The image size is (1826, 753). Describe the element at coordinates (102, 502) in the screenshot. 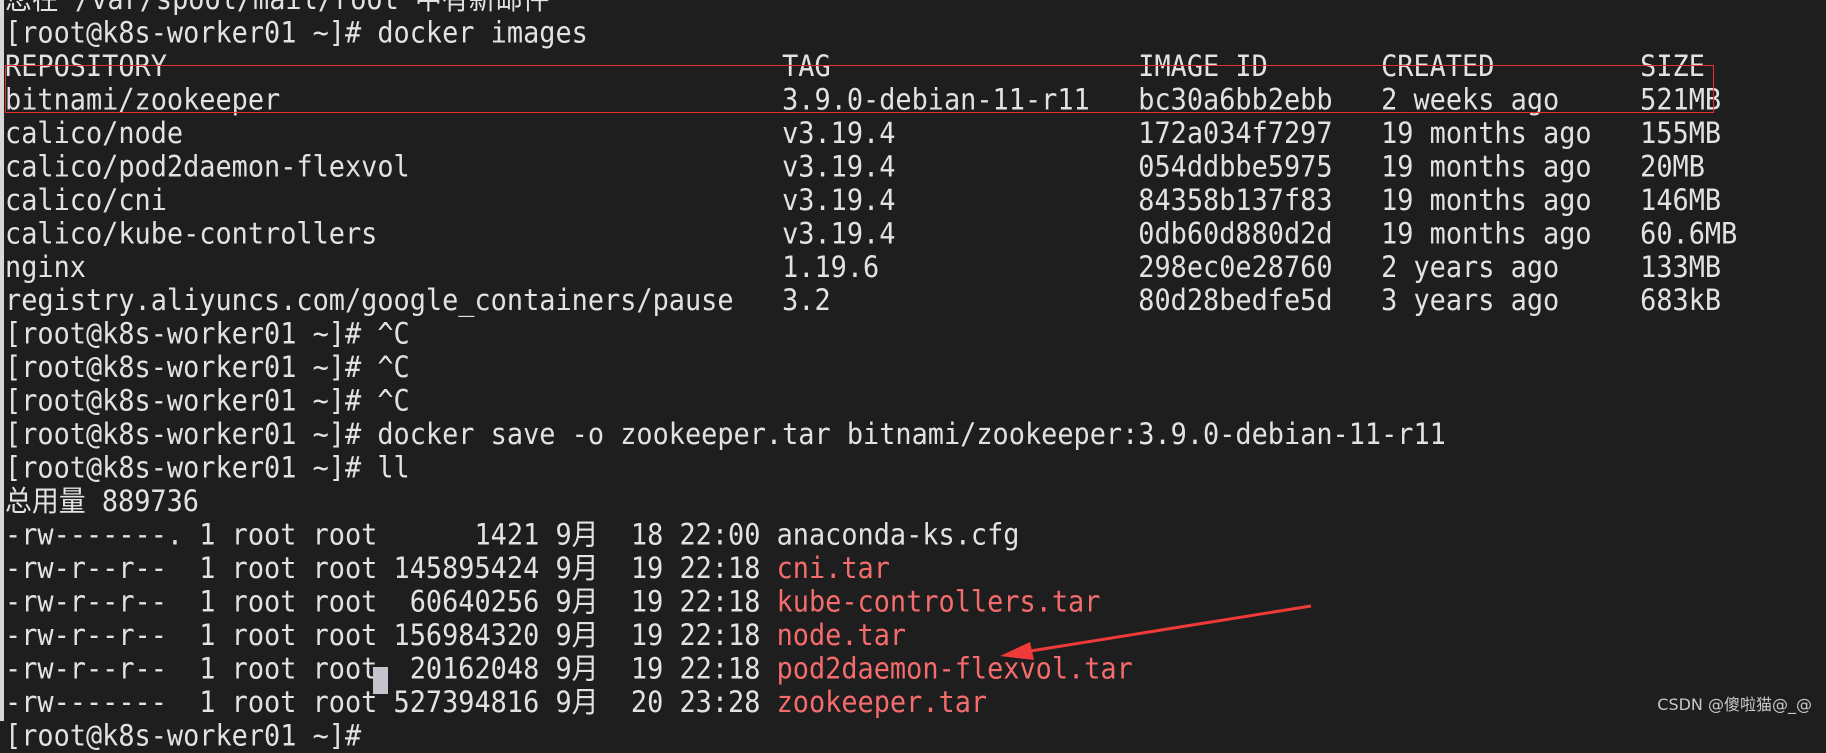

I see `line-text: 总用量 889736` at that location.